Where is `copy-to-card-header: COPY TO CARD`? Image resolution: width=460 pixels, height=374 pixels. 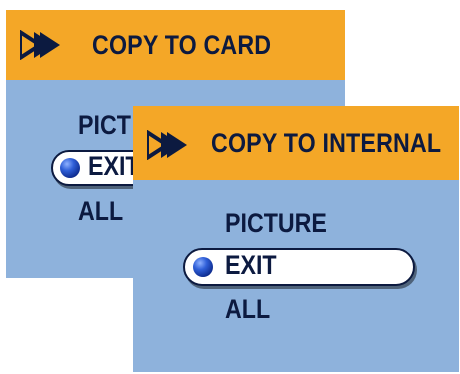
copy-to-card-header: COPY TO CARD is located at coordinates (175, 45).